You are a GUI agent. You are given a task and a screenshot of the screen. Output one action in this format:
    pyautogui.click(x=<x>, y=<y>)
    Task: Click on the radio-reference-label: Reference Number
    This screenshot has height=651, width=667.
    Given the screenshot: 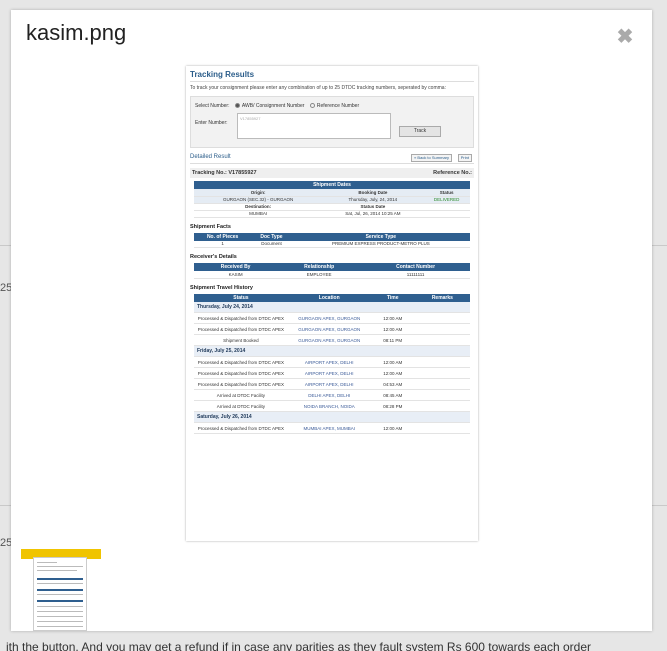 What is the action you would take?
    pyautogui.click(x=338, y=106)
    